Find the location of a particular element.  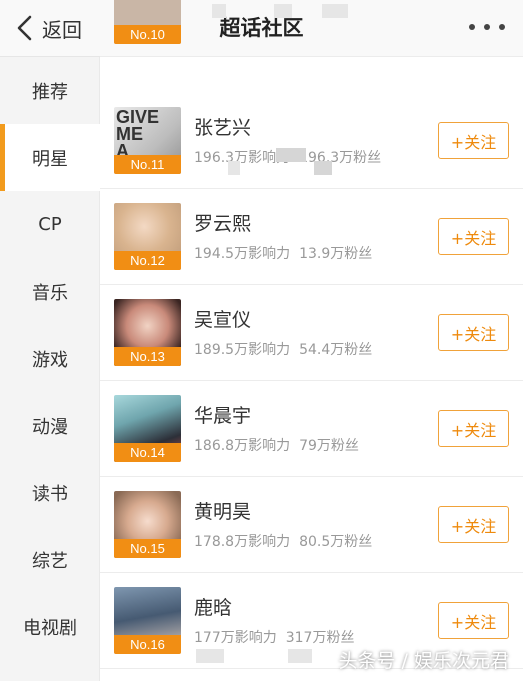

list-item: No.14 华晨宇 186.8万影响力 79万粉丝 +关注 is located at coordinates (311, 429).